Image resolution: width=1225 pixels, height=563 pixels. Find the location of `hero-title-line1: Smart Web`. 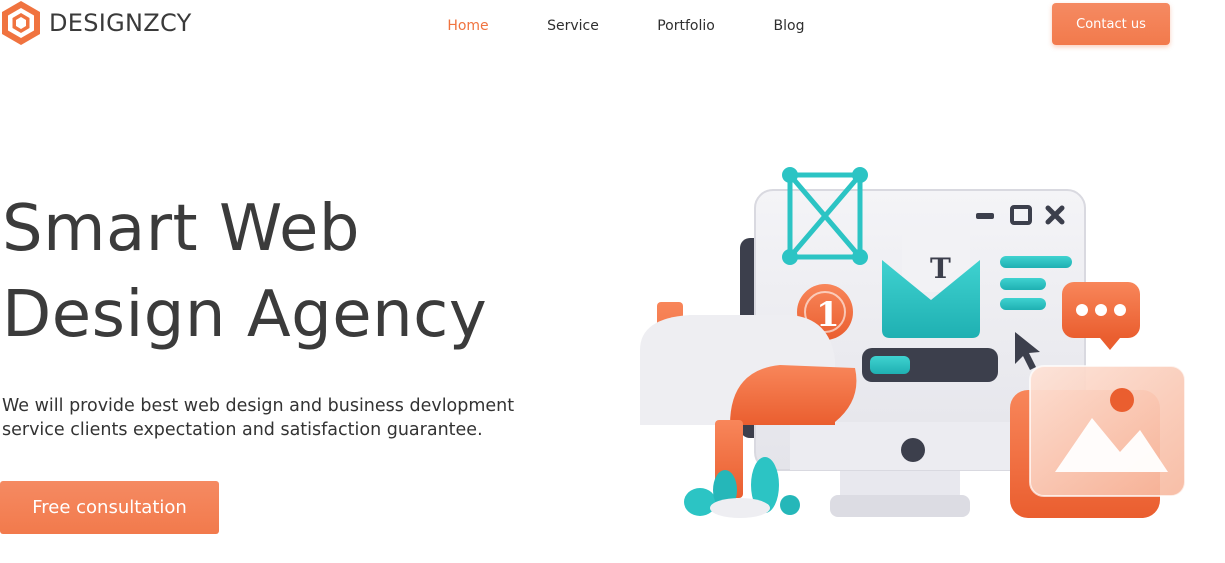

hero-title-line1: Smart Web is located at coordinates (181, 229).